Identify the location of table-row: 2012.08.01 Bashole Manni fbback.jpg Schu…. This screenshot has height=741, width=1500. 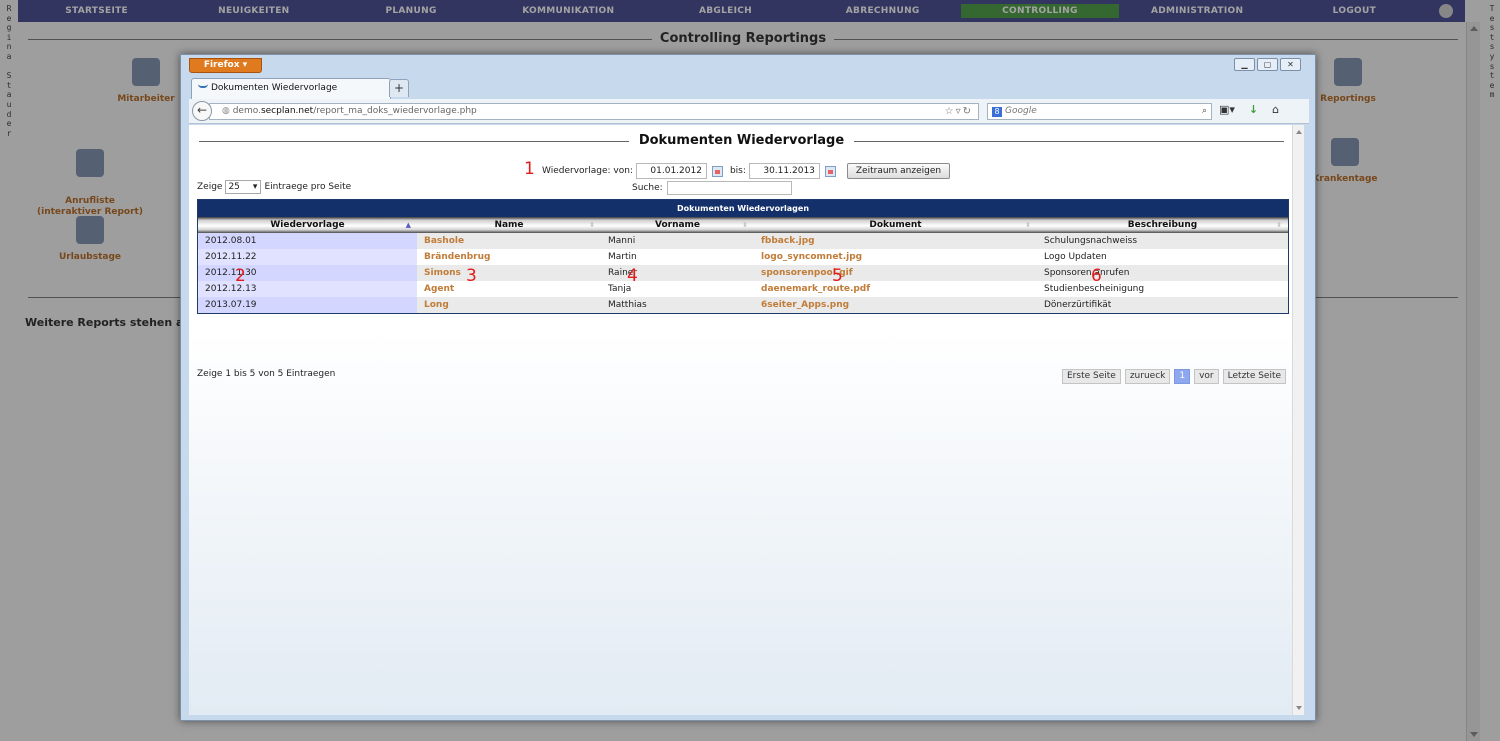
(743, 241).